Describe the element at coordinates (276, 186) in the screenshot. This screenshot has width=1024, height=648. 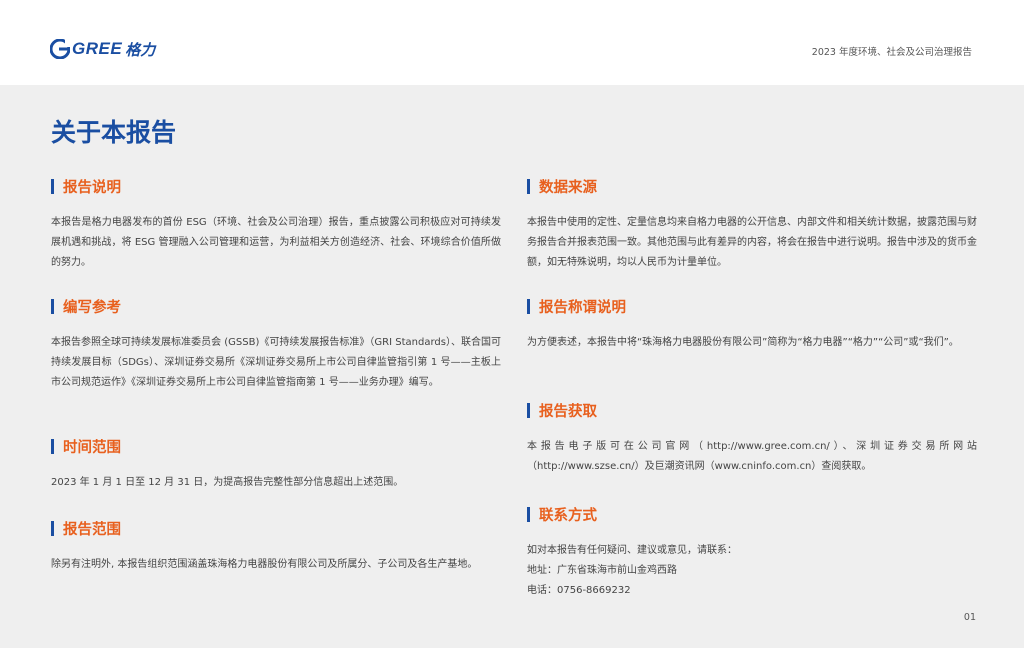
I see `section-heading: 报告说明` at that location.